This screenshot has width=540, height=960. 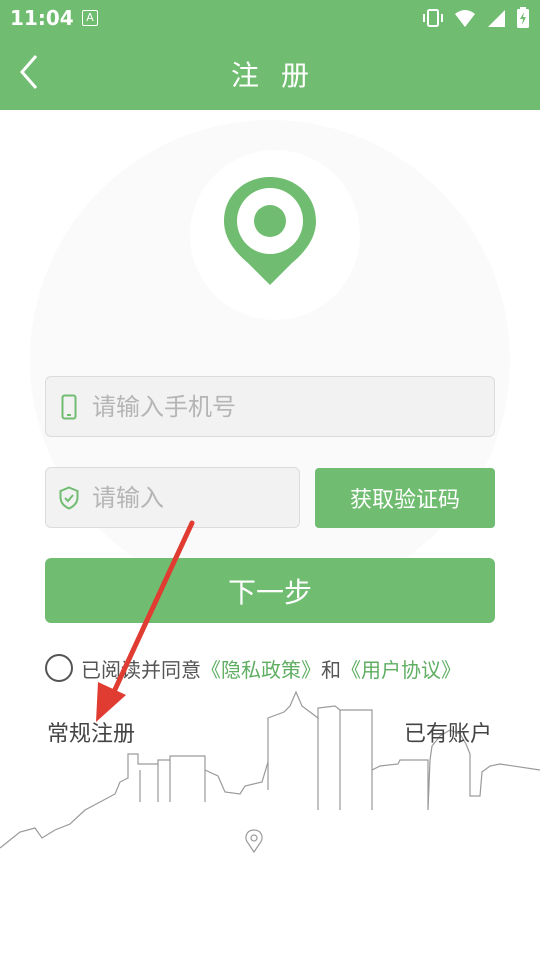 I want to click on battery-icon, so click(x=523, y=17).